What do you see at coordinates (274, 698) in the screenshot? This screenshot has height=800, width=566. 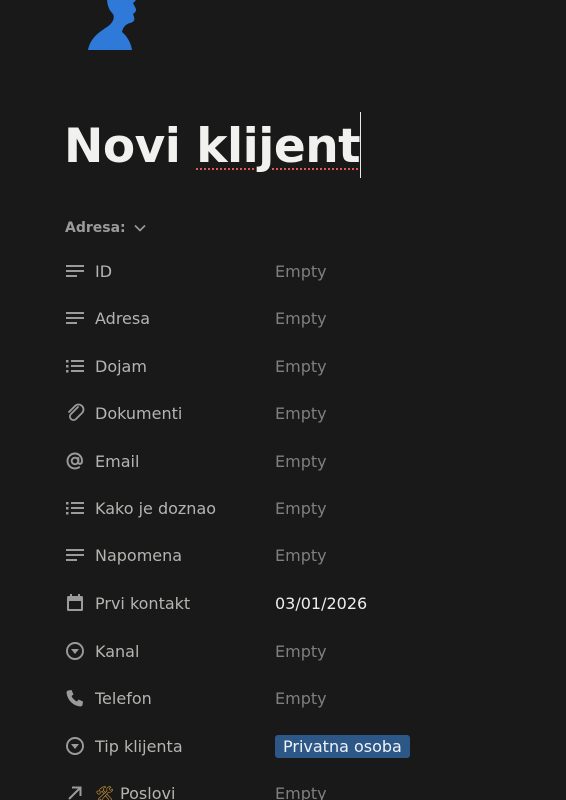 I see `property-row-telefon: Telefon Empty` at bounding box center [274, 698].